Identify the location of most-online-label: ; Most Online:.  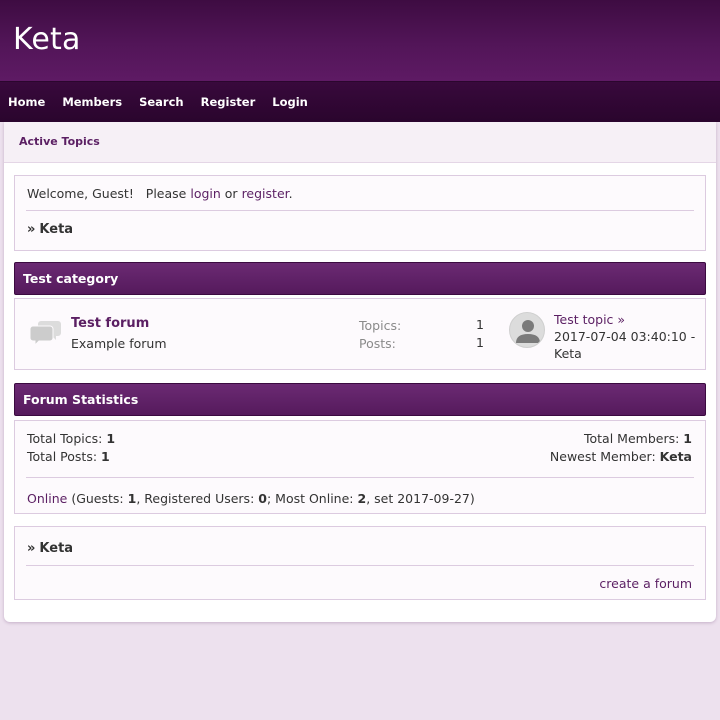
(310, 498).